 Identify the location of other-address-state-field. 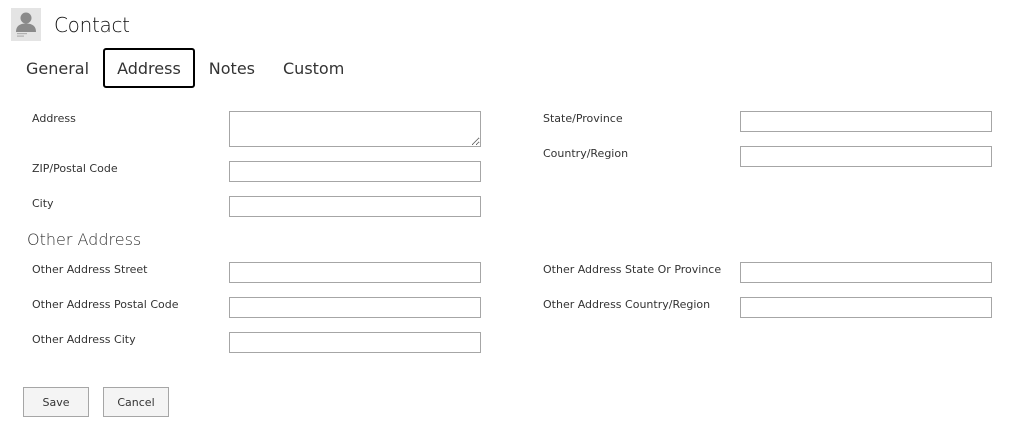
(866, 272).